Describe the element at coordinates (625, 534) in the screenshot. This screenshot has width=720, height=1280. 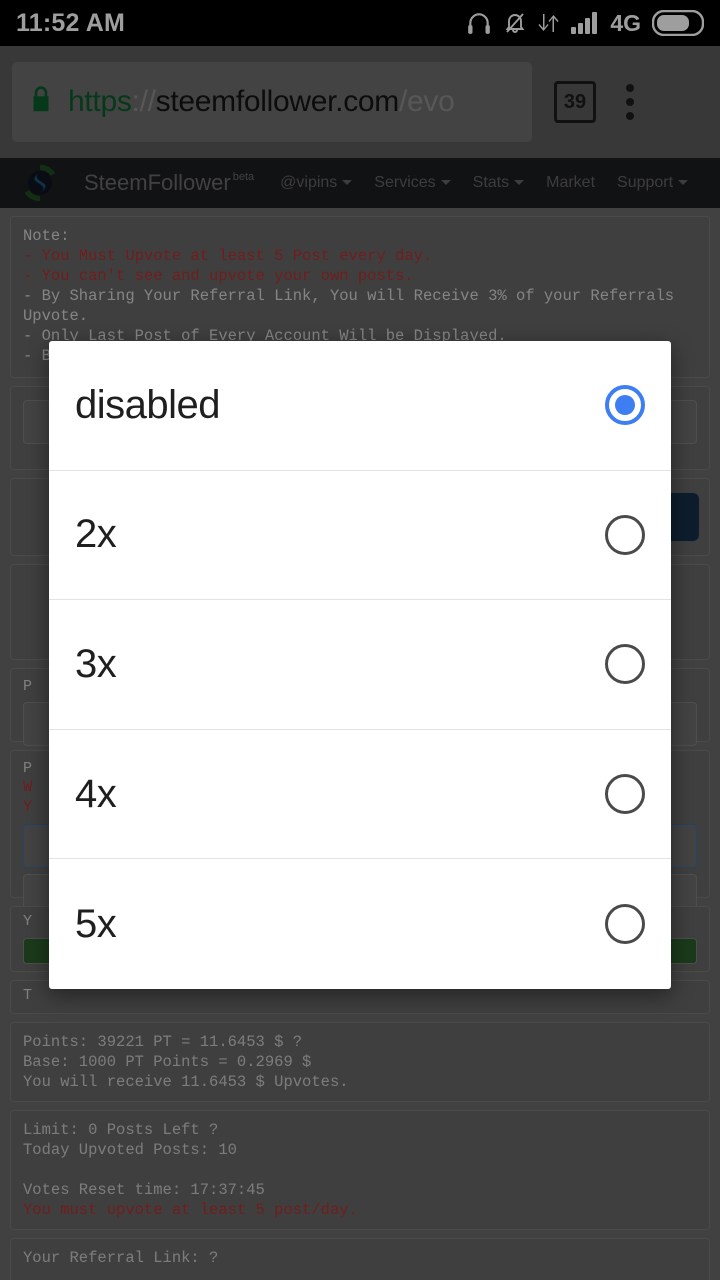
I see `radio-2x` at that location.